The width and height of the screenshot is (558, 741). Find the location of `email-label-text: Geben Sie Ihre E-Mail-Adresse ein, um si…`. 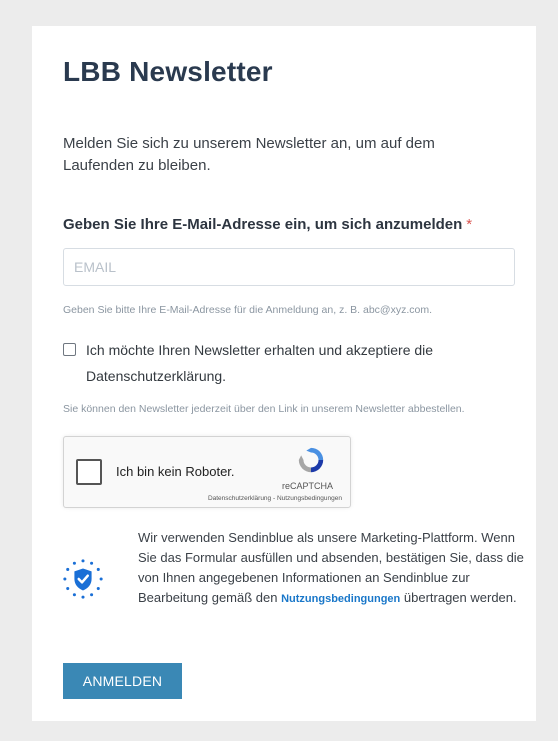

email-label-text: Geben Sie Ihre E-Mail-Adresse ein, um si… is located at coordinates (263, 224).